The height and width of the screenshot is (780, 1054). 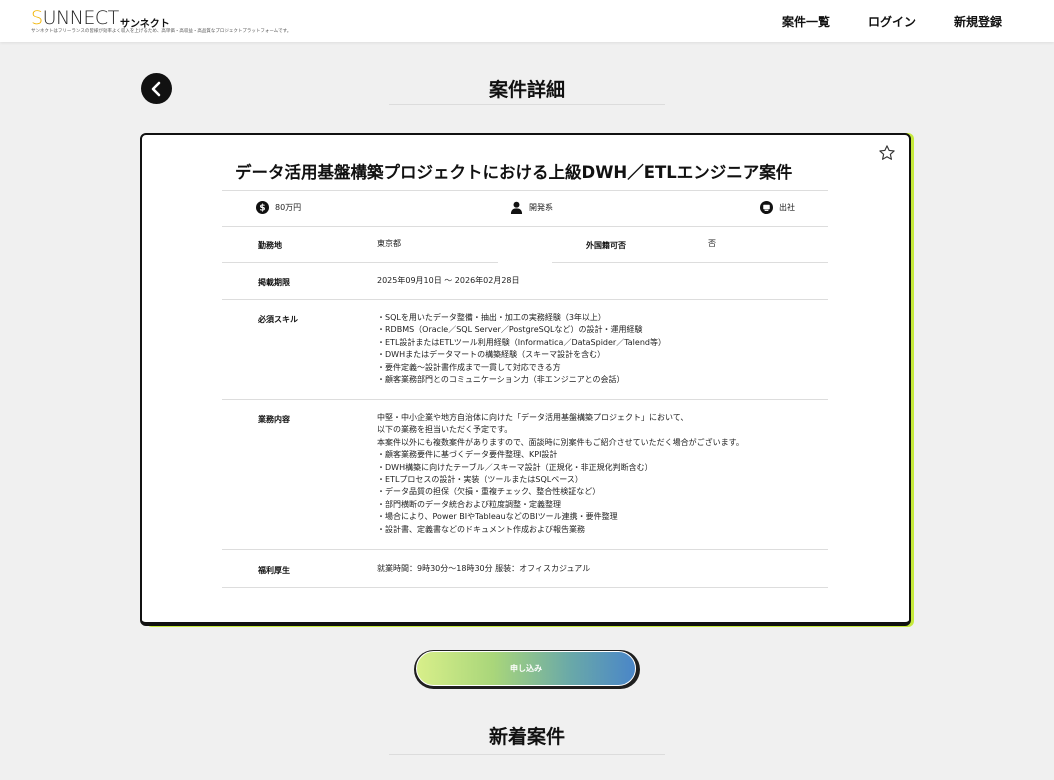 I want to click on list-item: ・DWHまたはデータマートの構築経験（スキーマ設計を含む）, so click(x=491, y=355).